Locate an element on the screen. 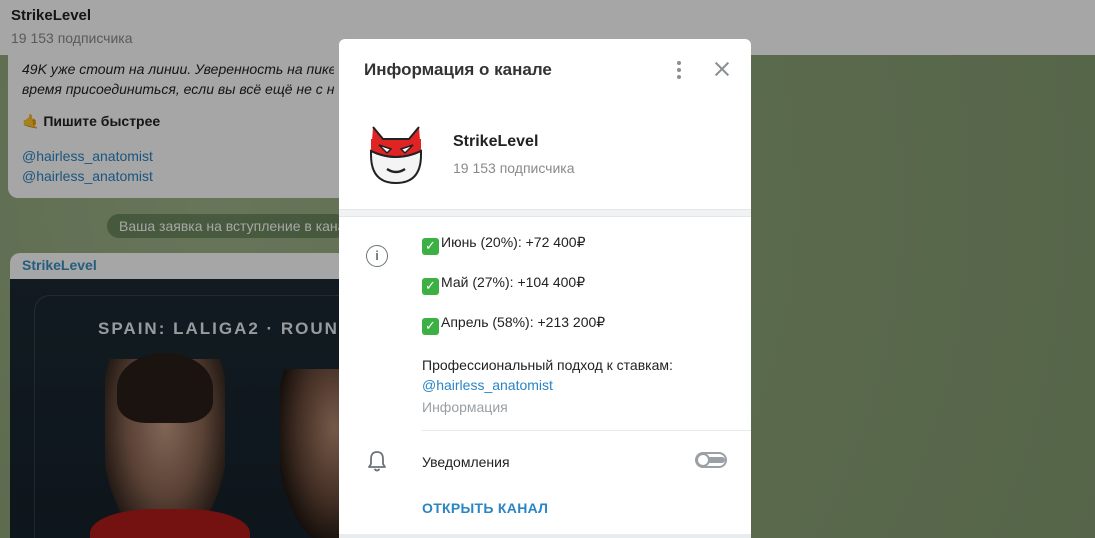 Image resolution: width=1095 pixels, height=538 pixels. modal-title: Информация о канале is located at coordinates (458, 69).